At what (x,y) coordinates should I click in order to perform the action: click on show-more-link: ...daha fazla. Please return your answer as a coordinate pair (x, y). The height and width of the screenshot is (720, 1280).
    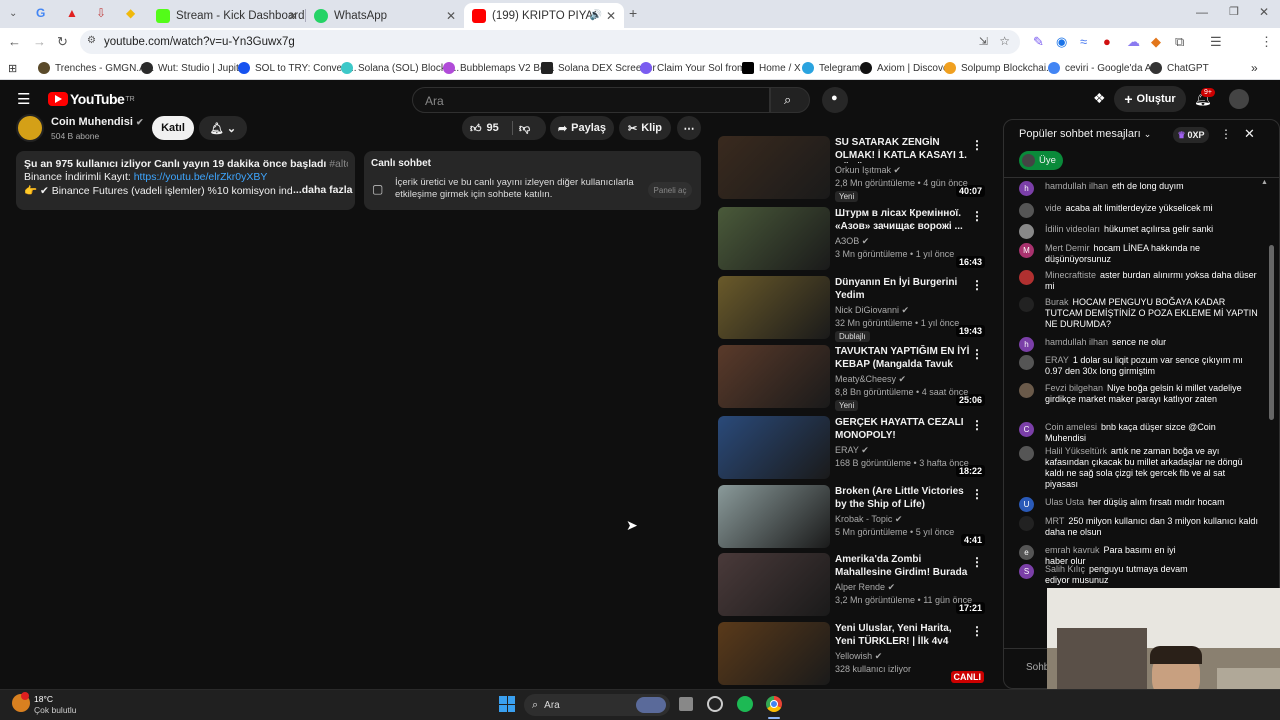
    Looking at the image, I should click on (323, 190).